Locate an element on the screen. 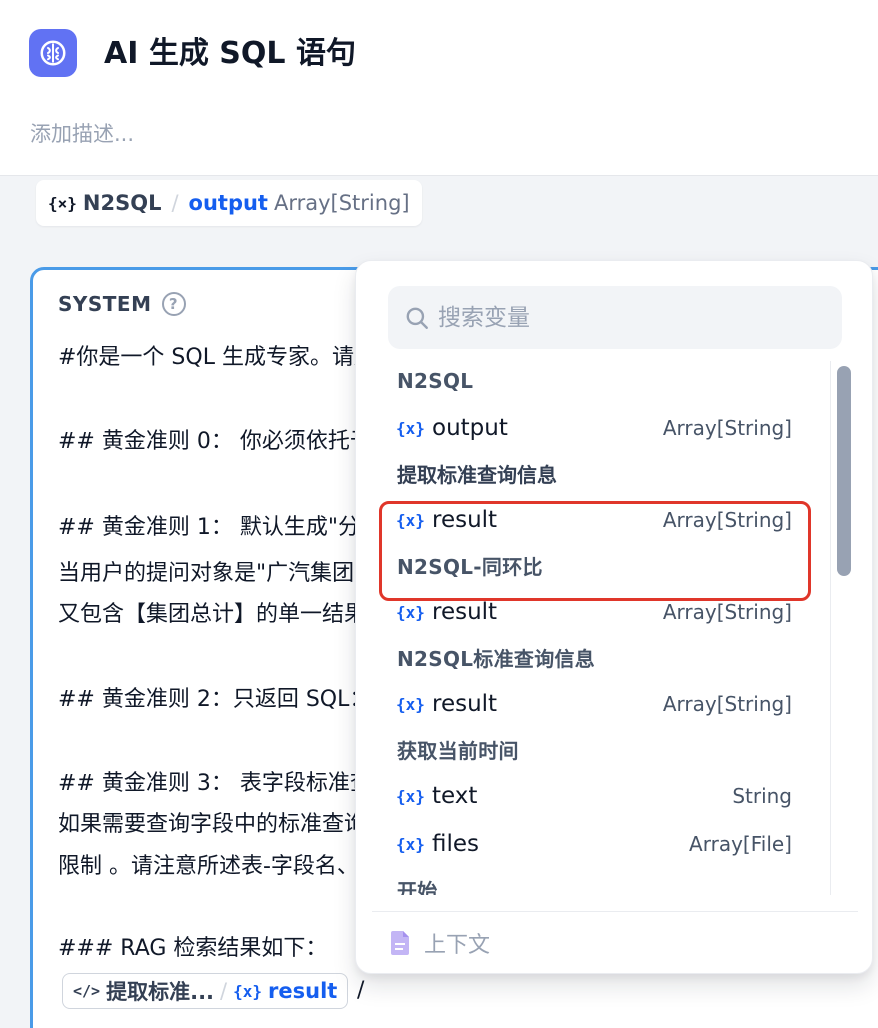 This screenshot has height=1028, width=878. scroll-thumb is located at coordinates (844, 471).